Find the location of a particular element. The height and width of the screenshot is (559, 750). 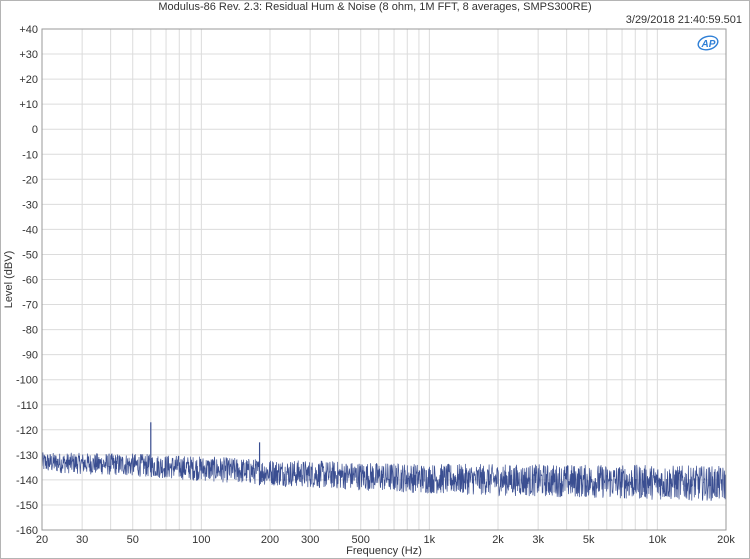

y-tick-label: -60 is located at coordinates (30, 281).